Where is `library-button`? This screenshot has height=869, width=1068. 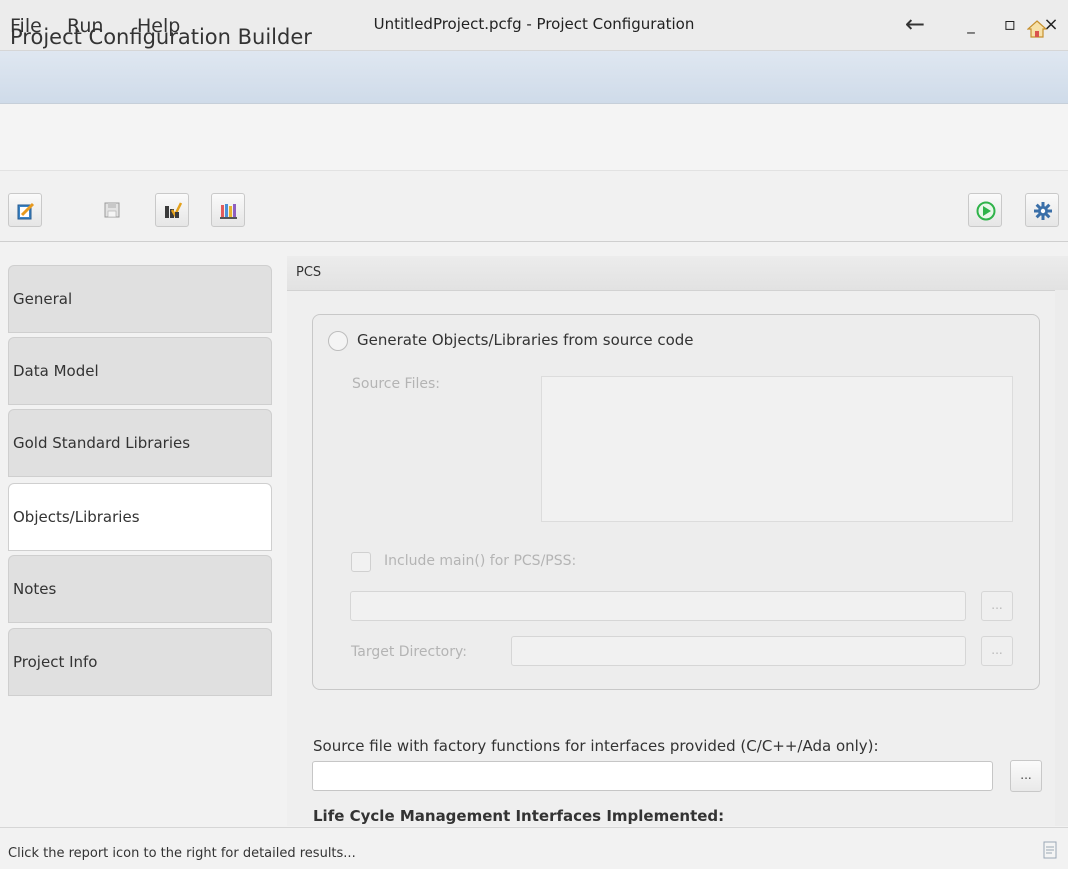 library-button is located at coordinates (228, 210).